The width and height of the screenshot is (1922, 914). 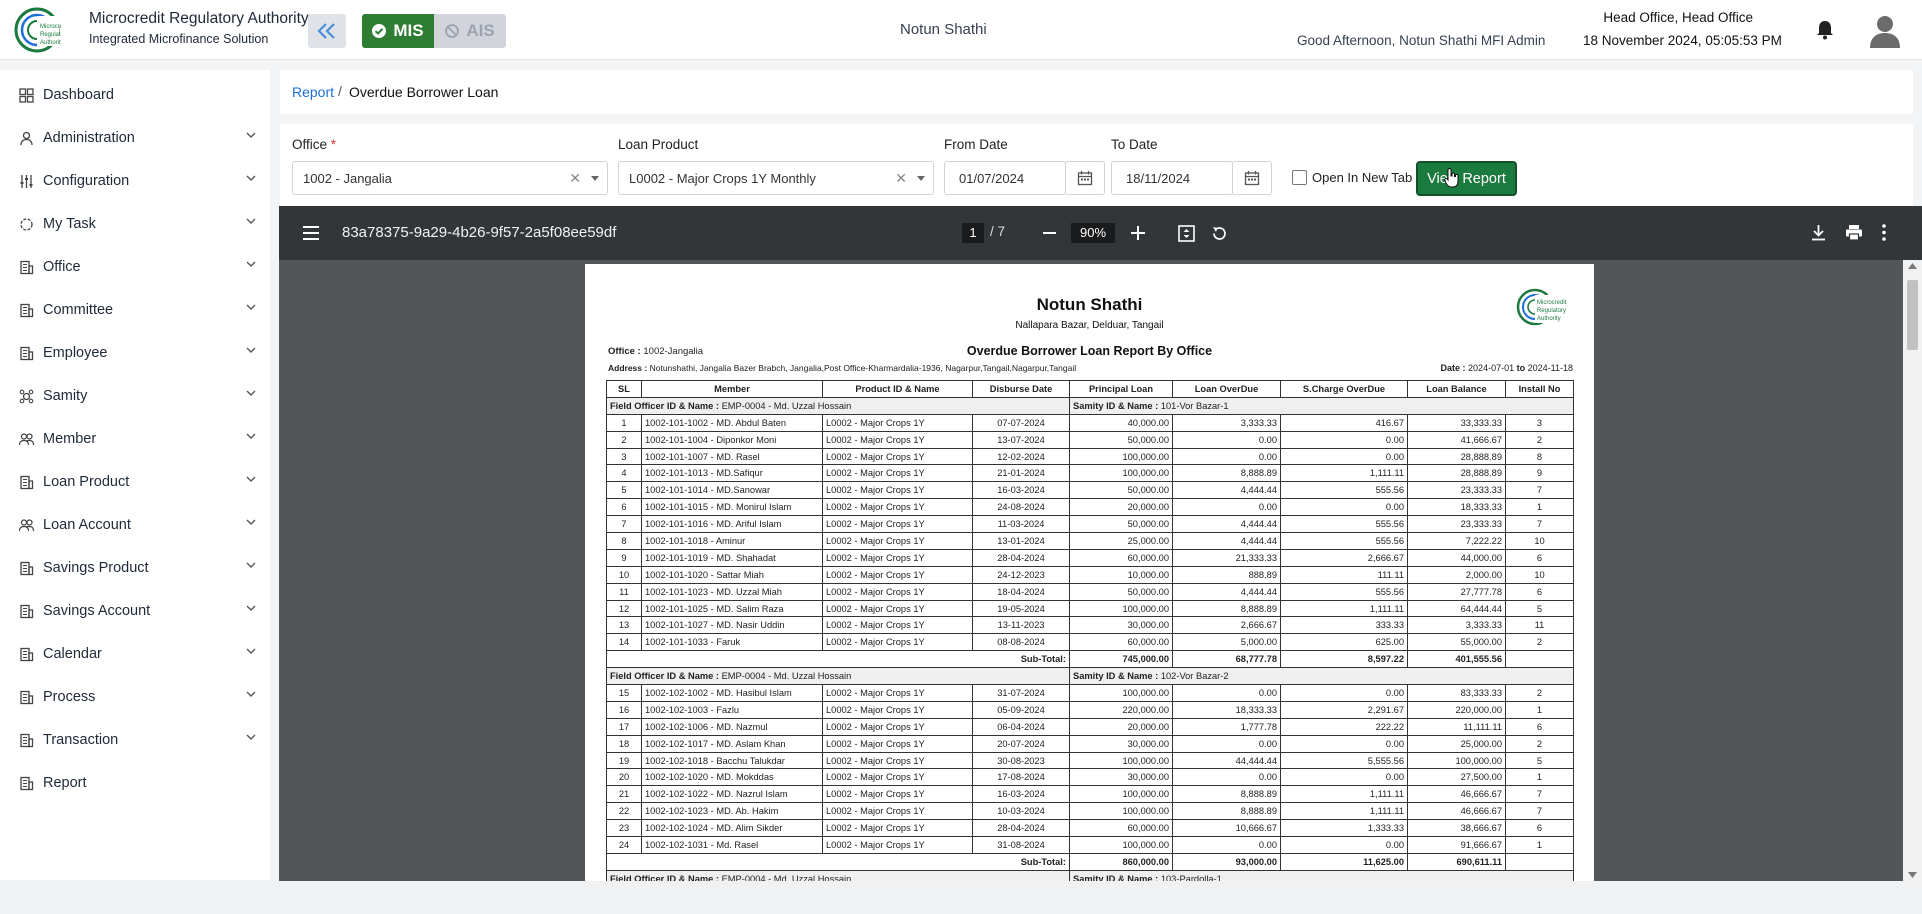 What do you see at coordinates (1021, 490) in the screenshot?
I see `table-cell: 16-03-2024` at bounding box center [1021, 490].